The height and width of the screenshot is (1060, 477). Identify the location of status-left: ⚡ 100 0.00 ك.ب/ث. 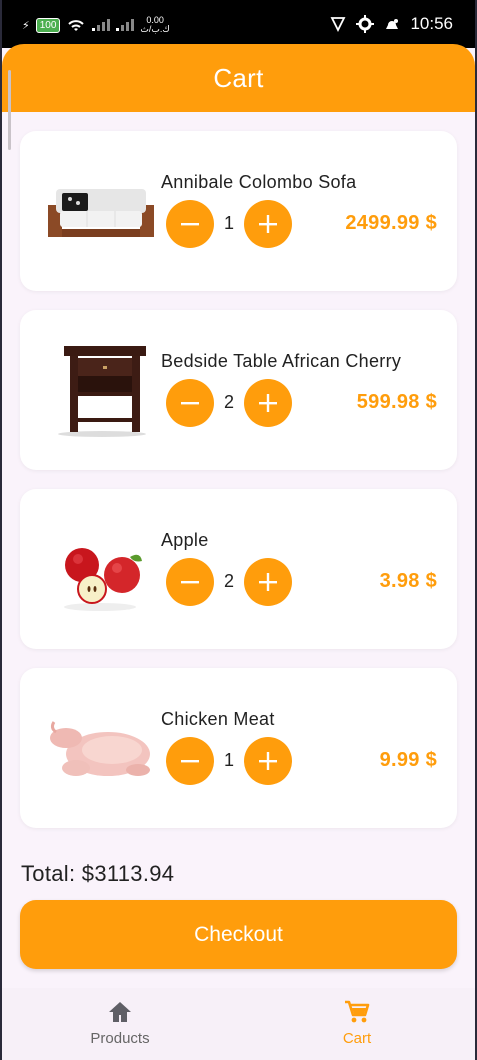
(96, 25).